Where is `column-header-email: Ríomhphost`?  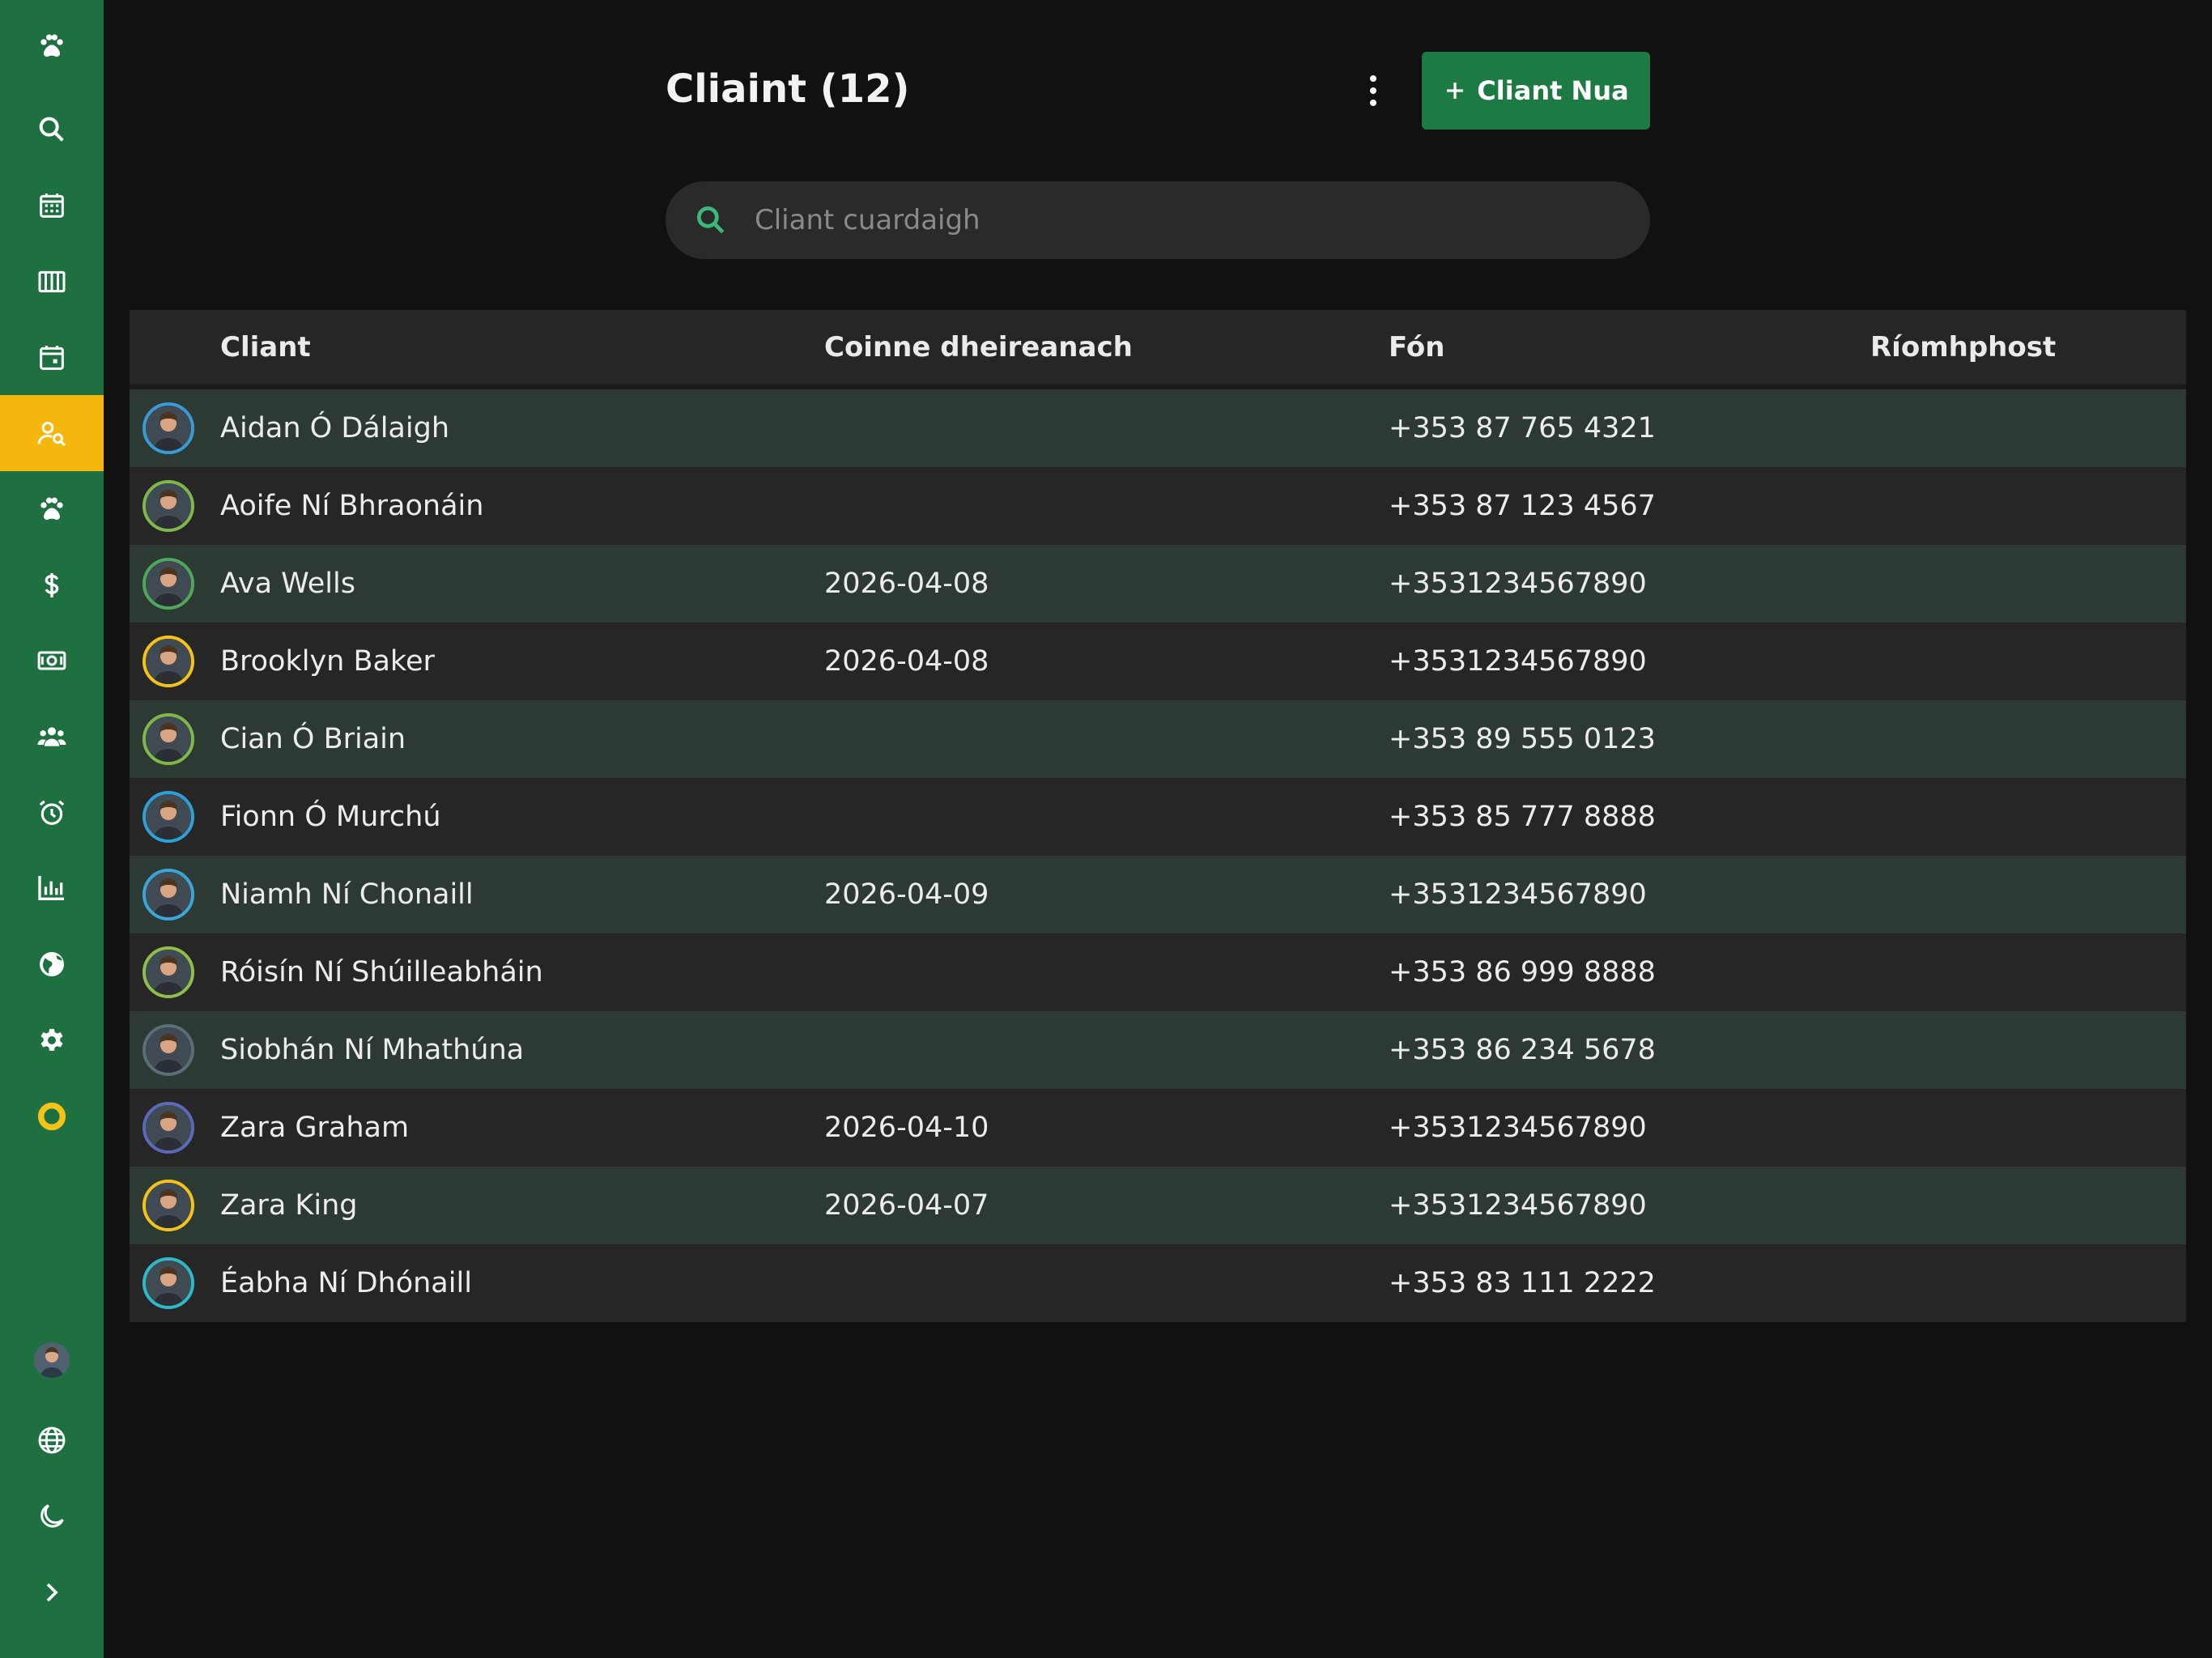 column-header-email: Ríomhphost is located at coordinates (1963, 347).